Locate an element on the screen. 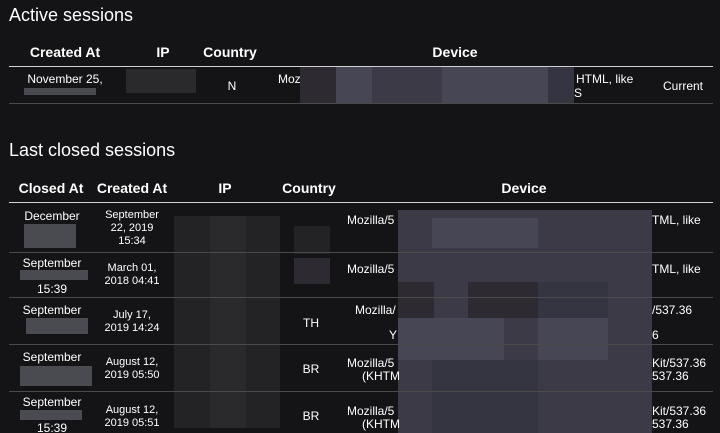 This screenshot has width=720, height=433. col-closed-at: Closed At is located at coordinates (51, 188).